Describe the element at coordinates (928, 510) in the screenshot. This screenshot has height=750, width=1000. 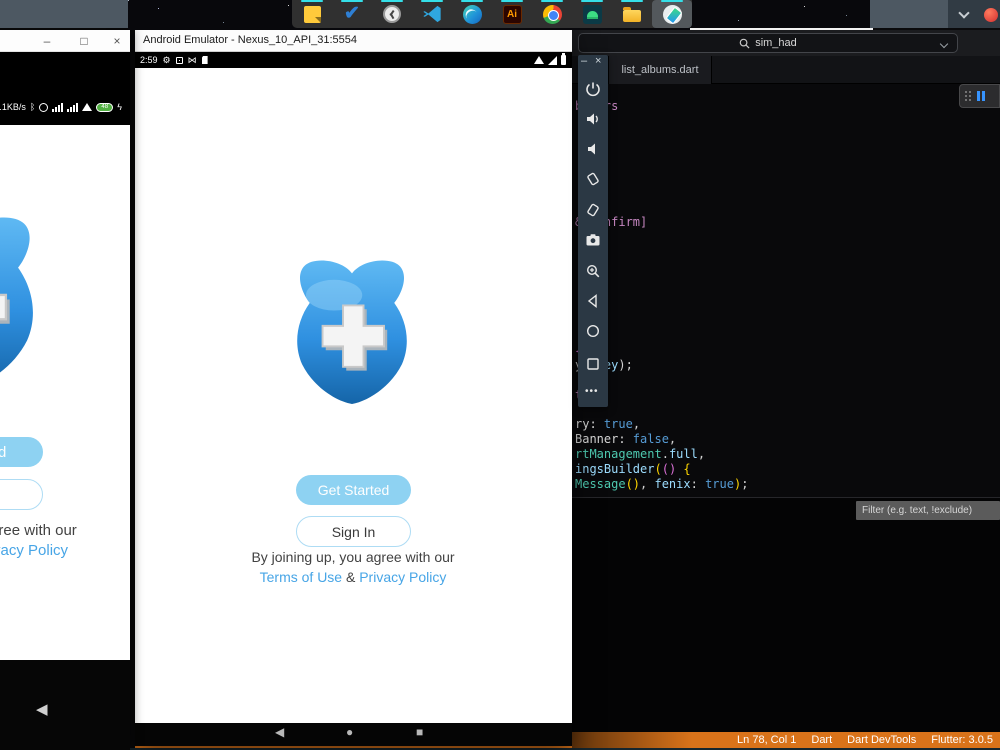
I see `console-filter-input: Filter (e.g. text, !exclude)` at that location.